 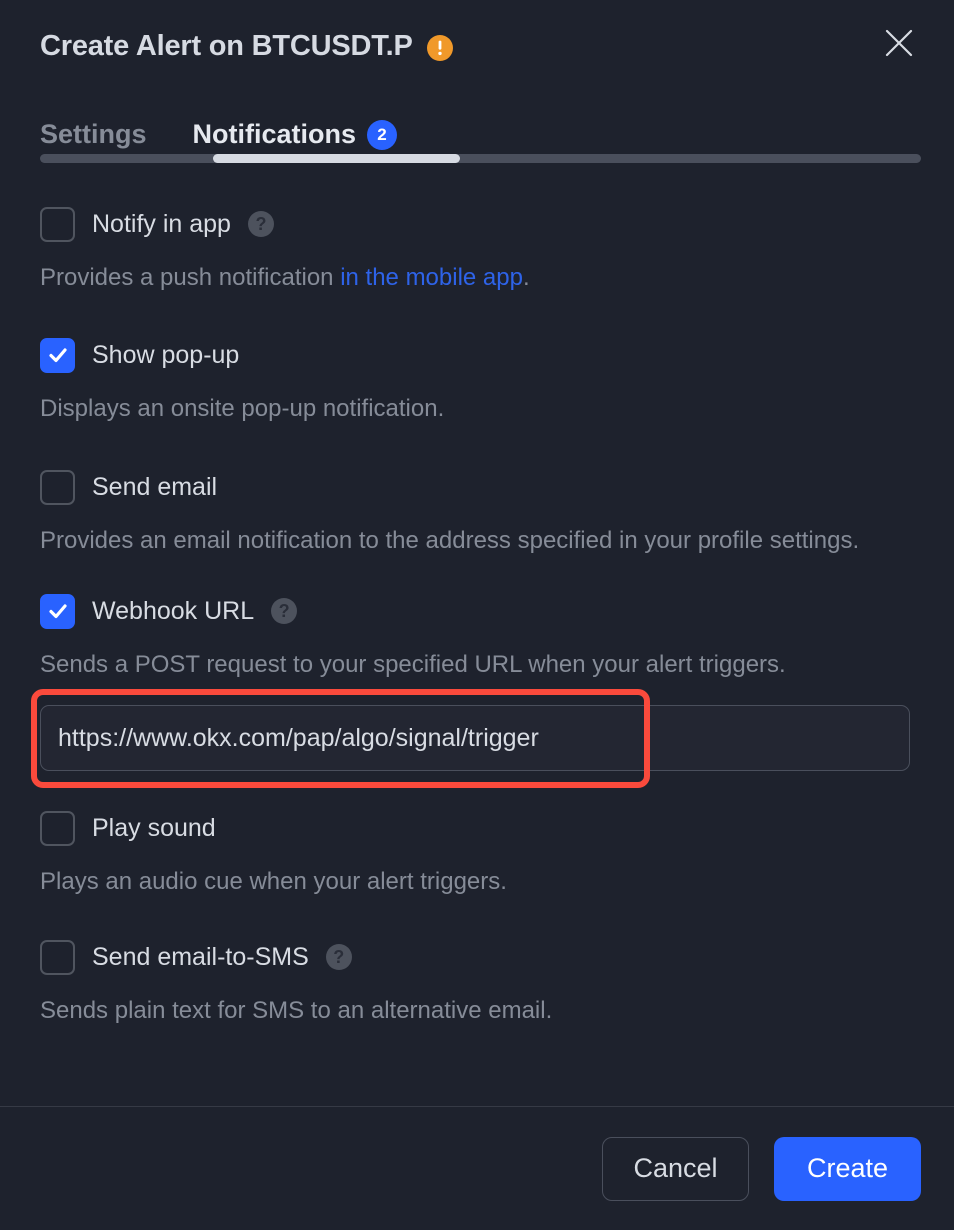 What do you see at coordinates (57, 828) in the screenshot?
I see `checkbox-play-sound` at bounding box center [57, 828].